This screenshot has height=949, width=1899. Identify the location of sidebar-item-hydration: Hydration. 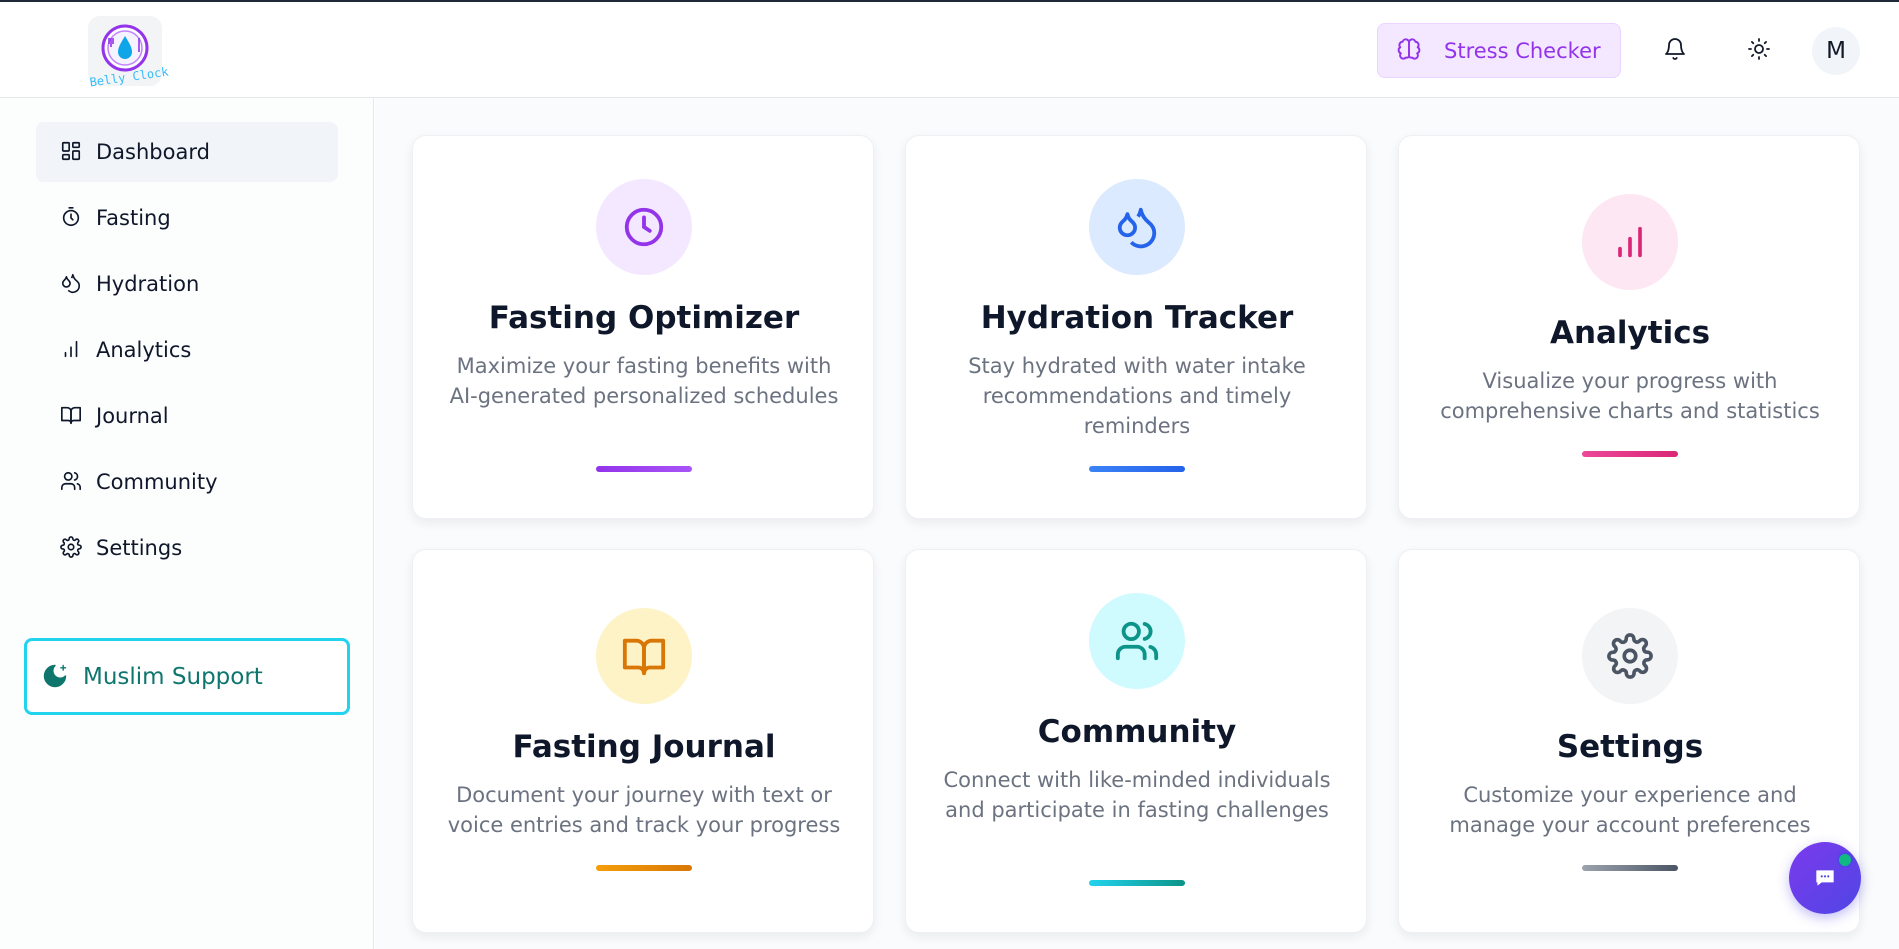
(187, 284).